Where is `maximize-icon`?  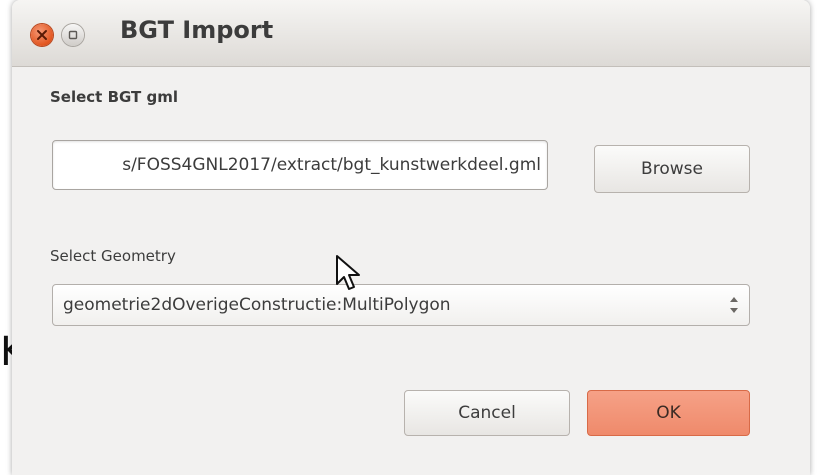 maximize-icon is located at coordinates (73, 35).